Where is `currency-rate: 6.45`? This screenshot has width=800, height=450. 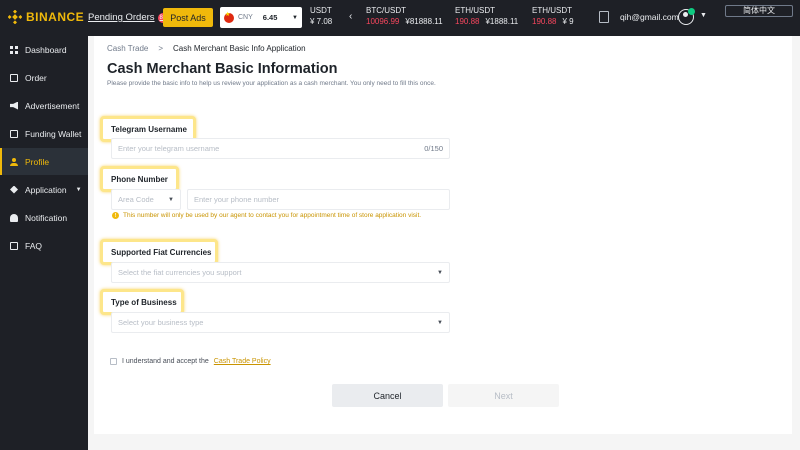
currency-rate: 6.45 is located at coordinates (270, 17).